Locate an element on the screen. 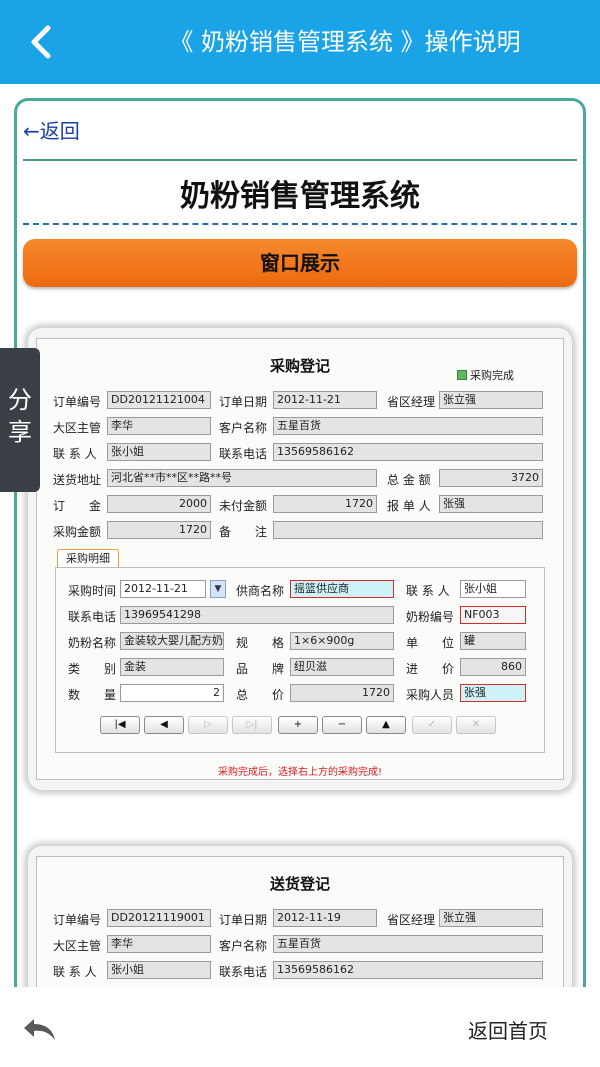  label: 采购人员 is located at coordinates (430, 695).